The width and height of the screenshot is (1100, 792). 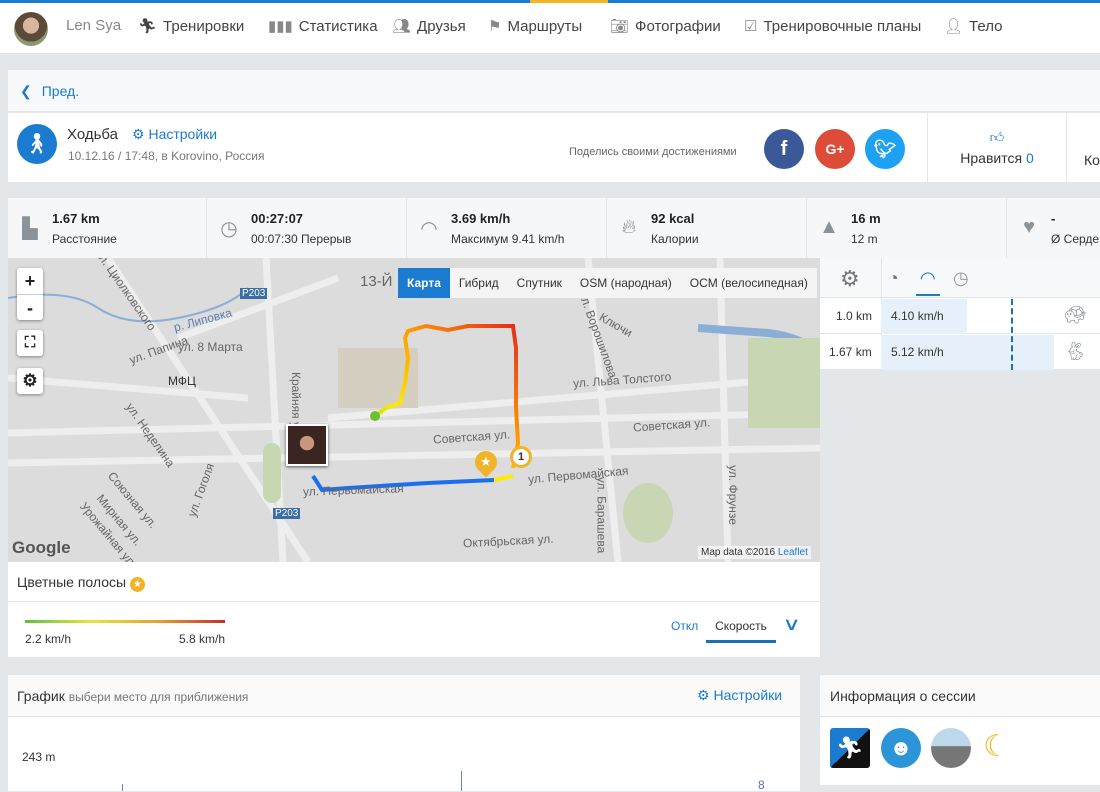 What do you see at coordinates (39, 757) in the screenshot?
I see `y-axis-max: 243 m` at bounding box center [39, 757].